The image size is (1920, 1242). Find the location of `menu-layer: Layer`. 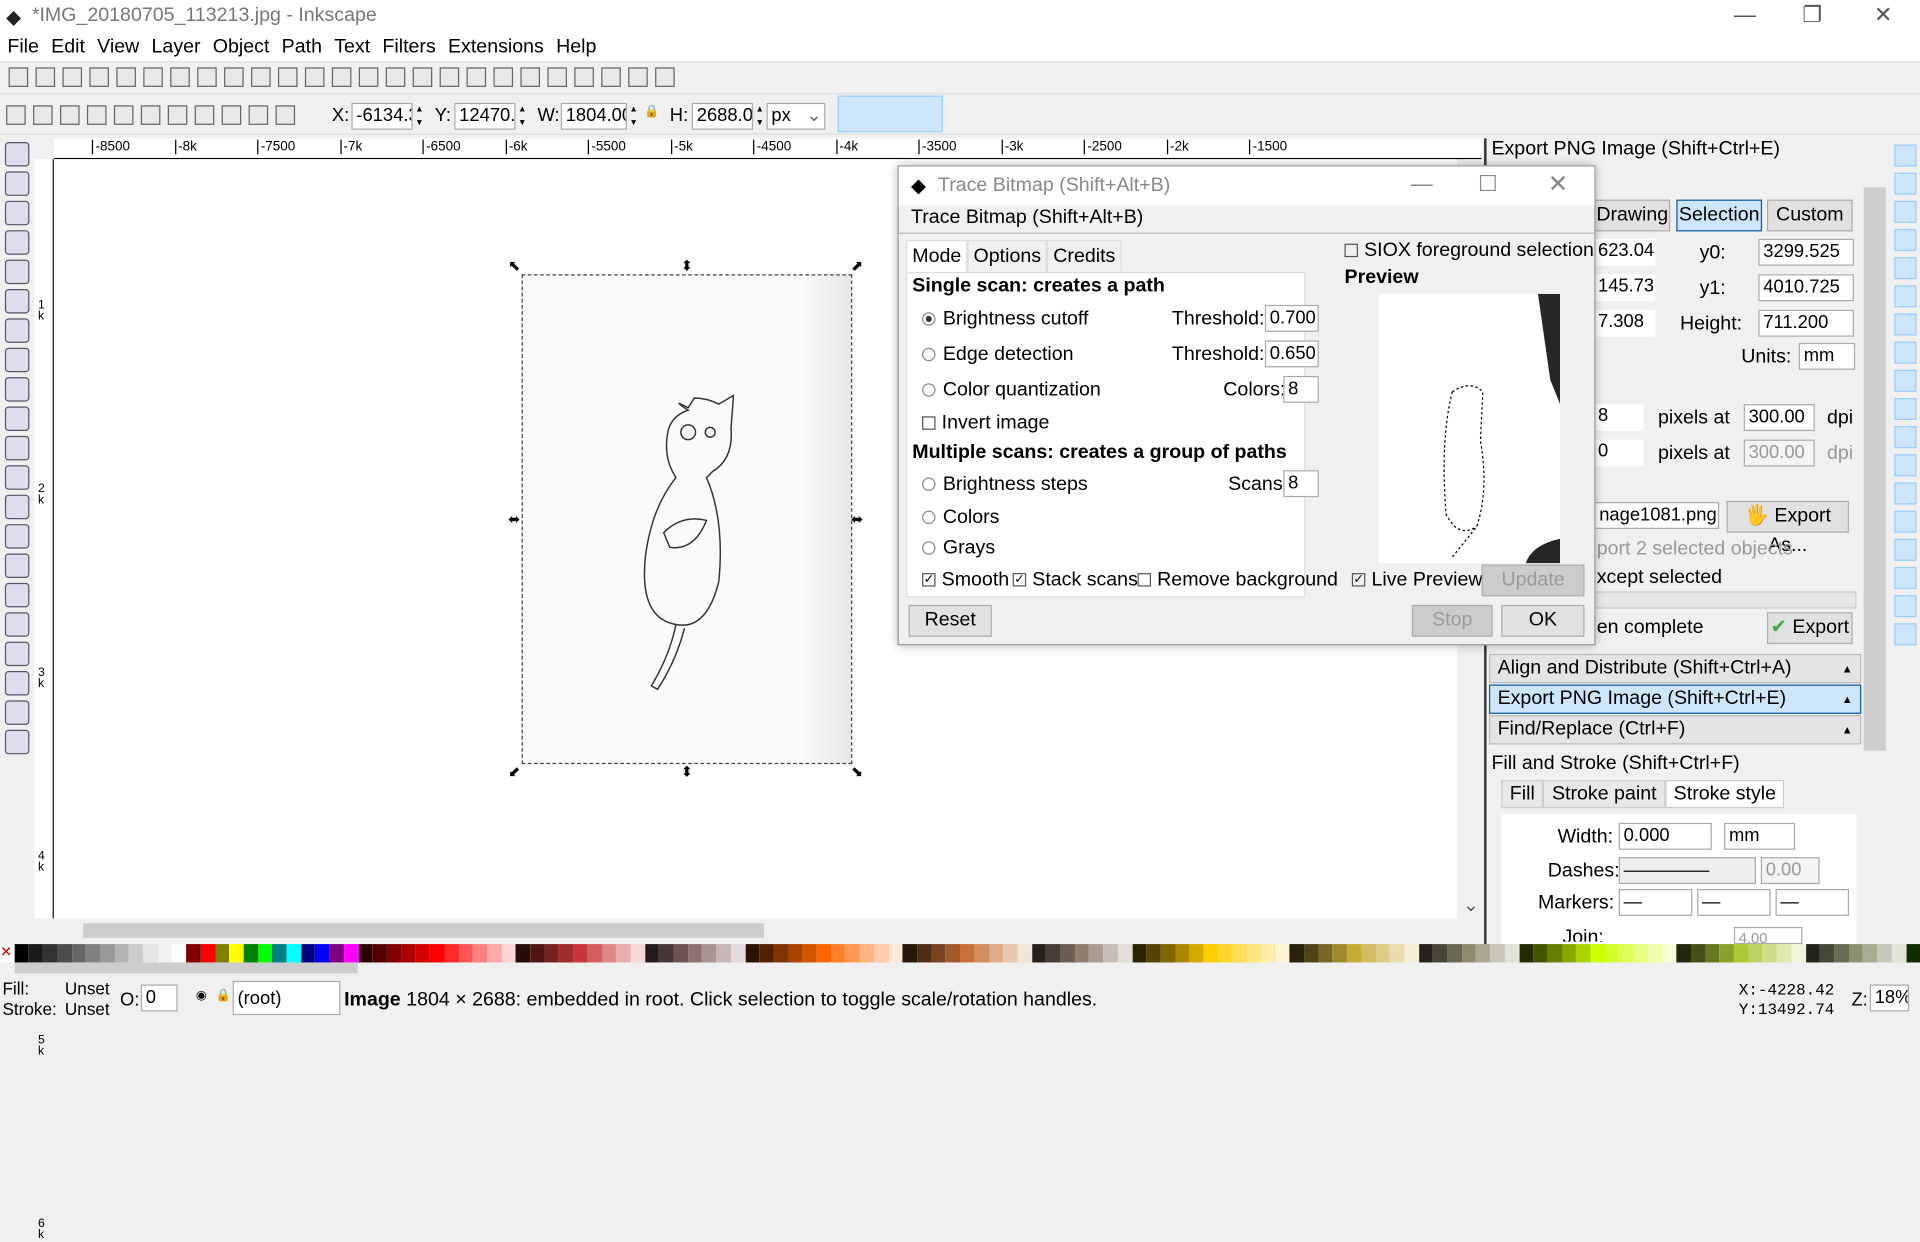

menu-layer: Layer is located at coordinates (174, 46).